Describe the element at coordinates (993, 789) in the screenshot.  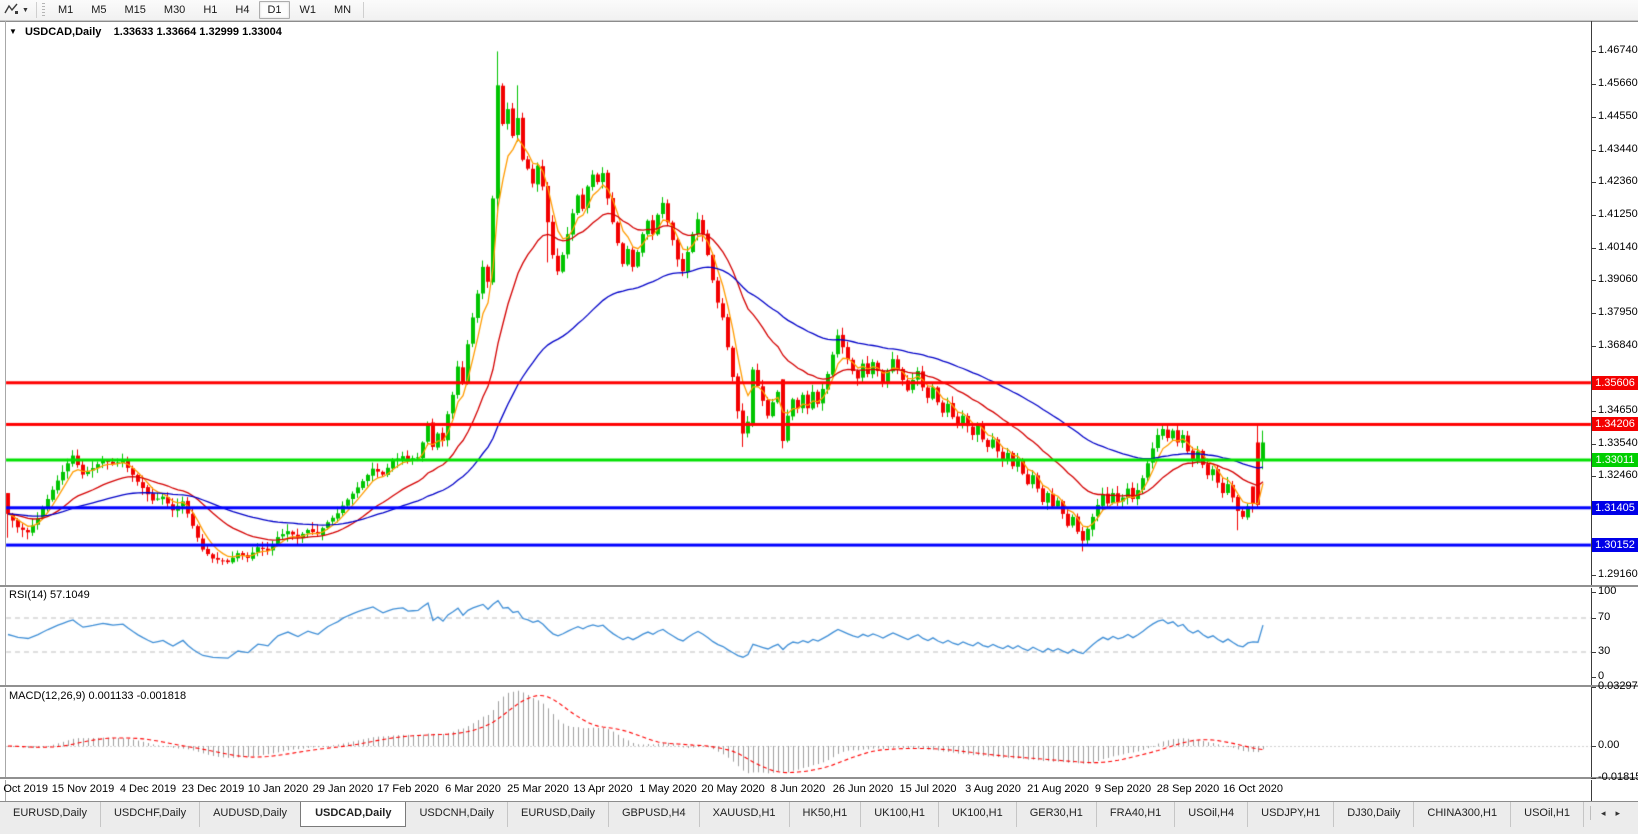
I see `date-axis-label: 3 Aug 2020` at that location.